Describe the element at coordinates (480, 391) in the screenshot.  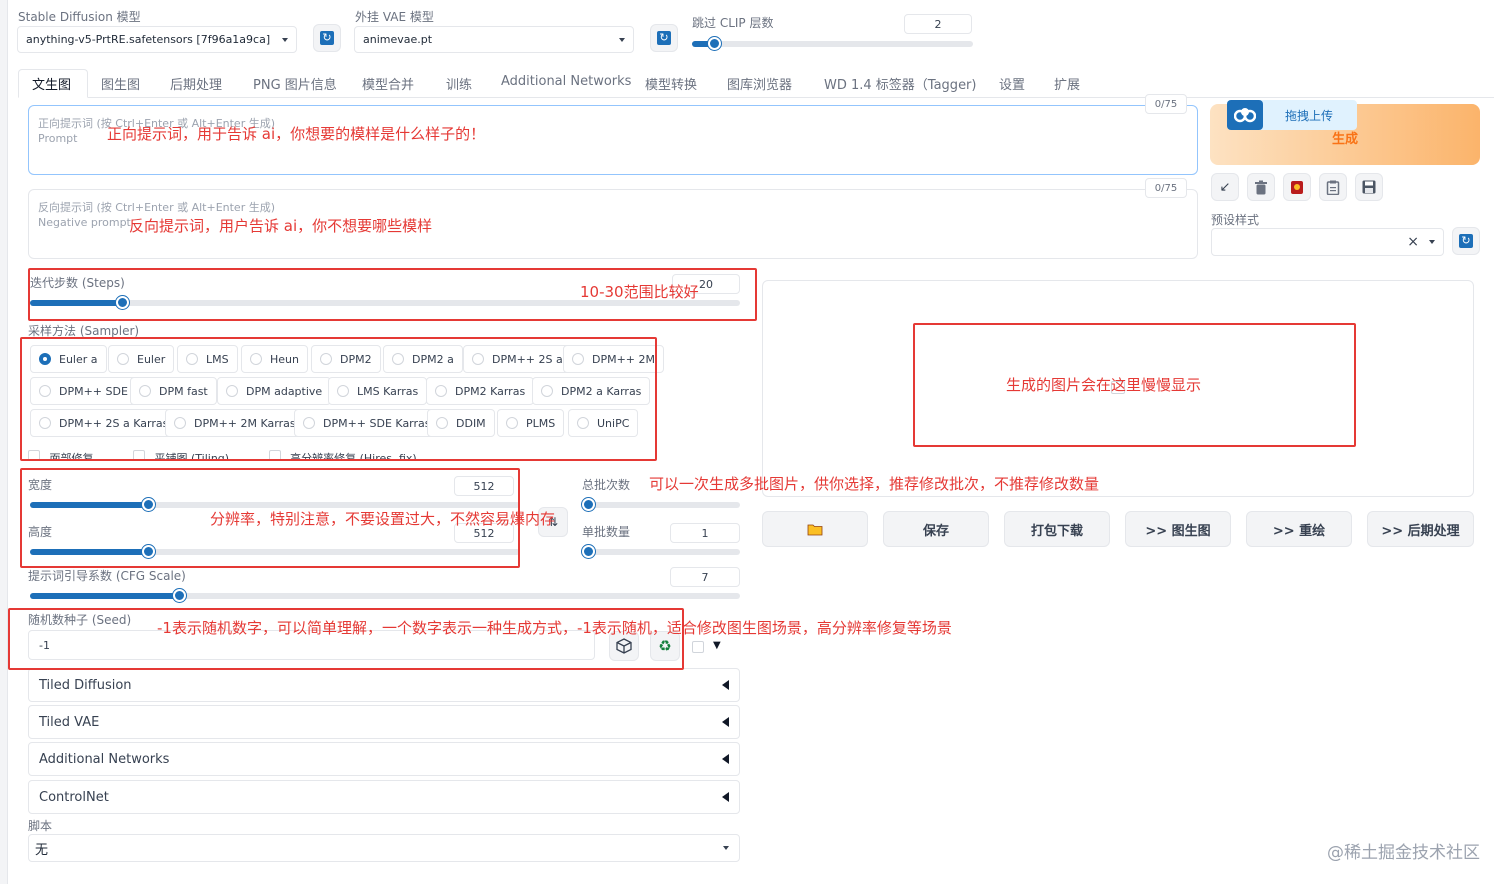
I see `sampler-option: DPM2 Karras` at that location.